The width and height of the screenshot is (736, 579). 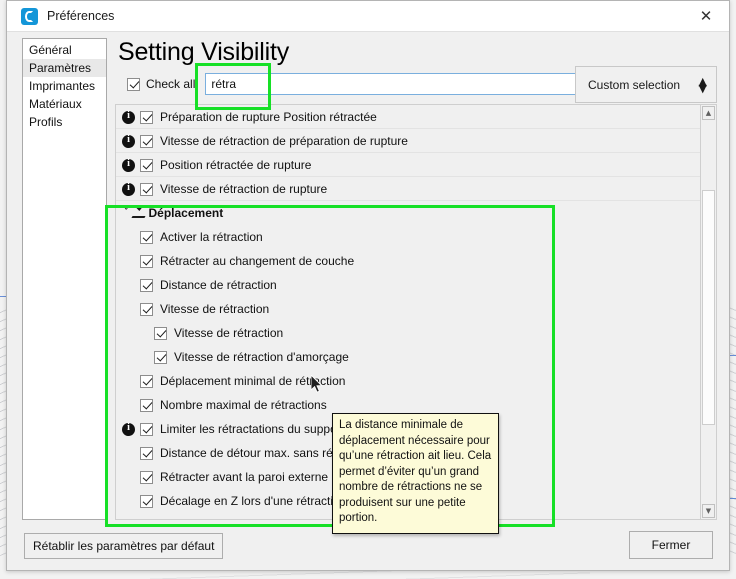 What do you see at coordinates (422, 84) in the screenshot?
I see `filter-row: Check all Custom selection ▲▼` at bounding box center [422, 84].